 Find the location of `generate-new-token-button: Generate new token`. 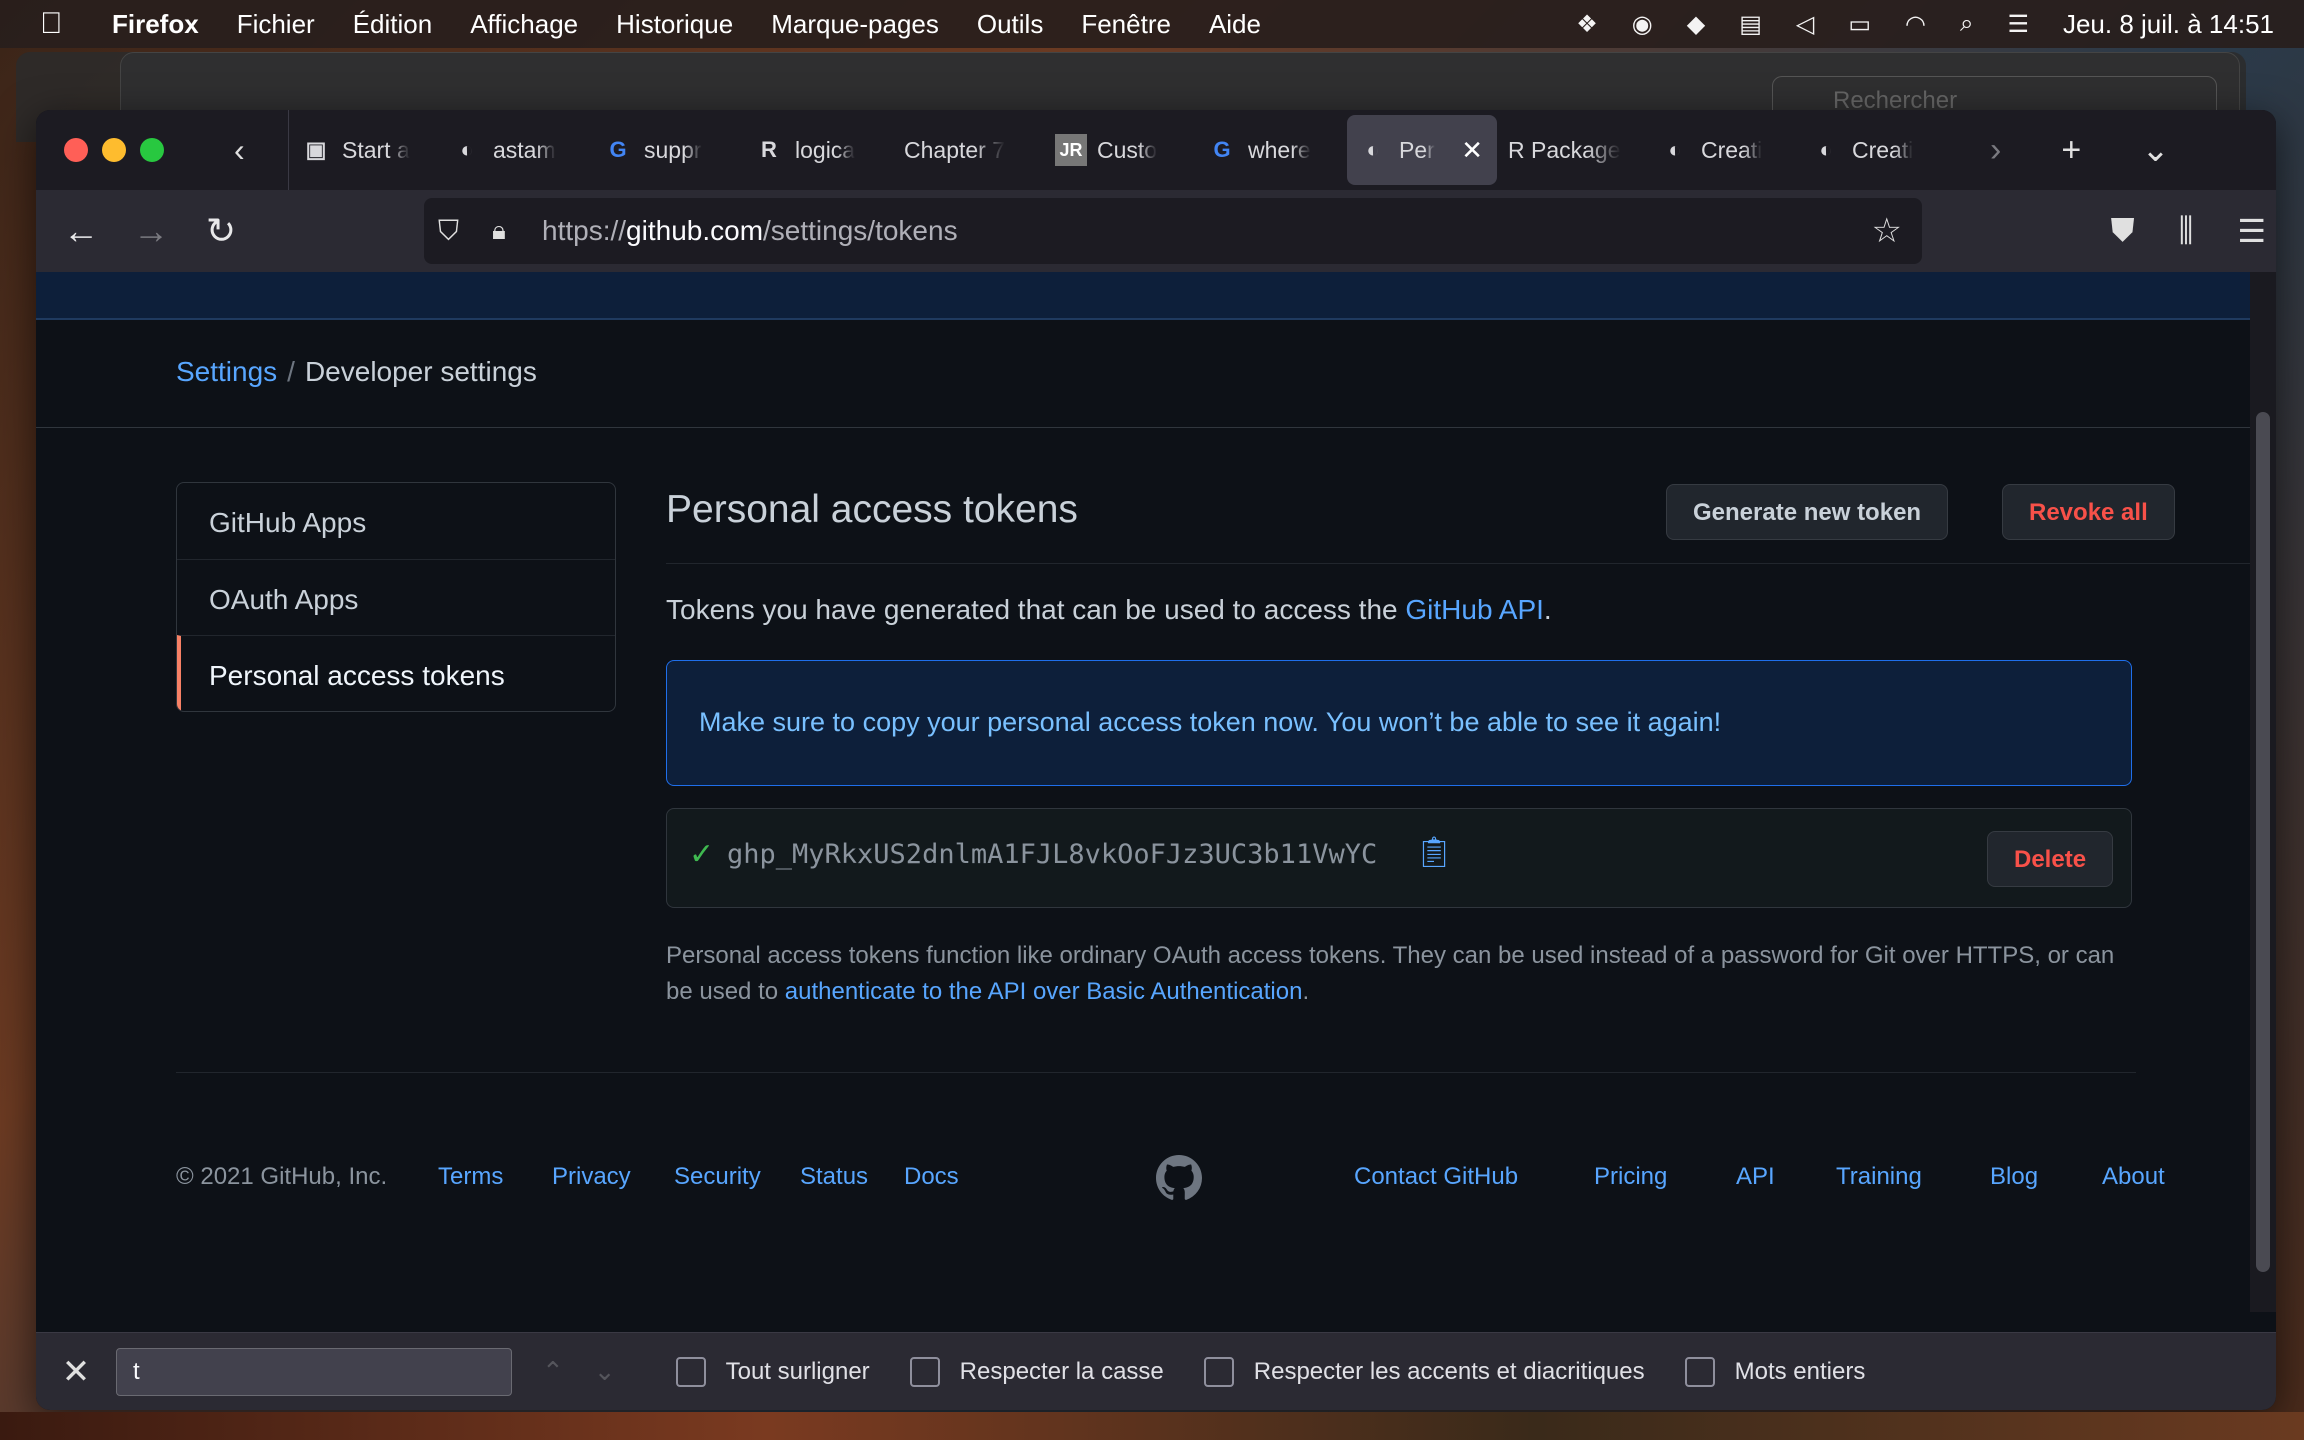

generate-new-token-button: Generate new token is located at coordinates (1807, 512).